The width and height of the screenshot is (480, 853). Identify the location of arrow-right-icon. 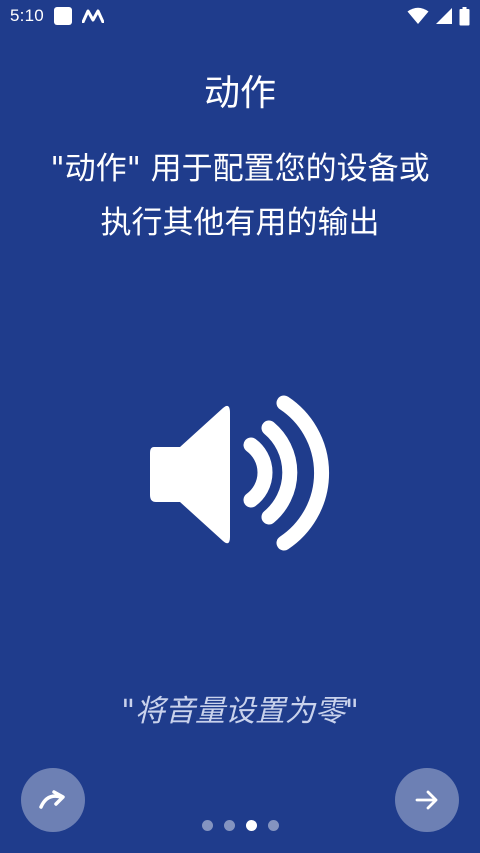
(426, 800).